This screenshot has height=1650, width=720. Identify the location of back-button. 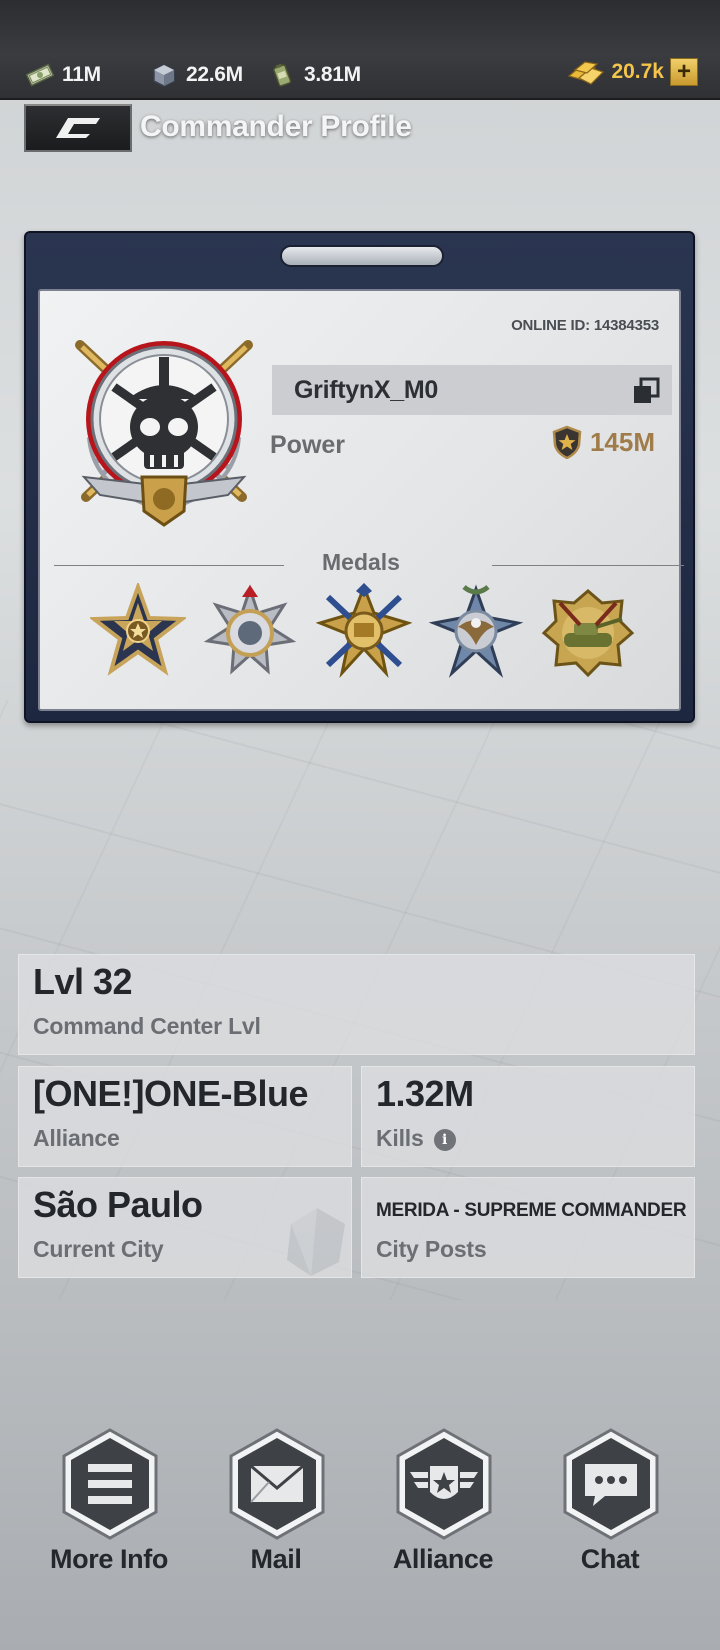
(78, 128).